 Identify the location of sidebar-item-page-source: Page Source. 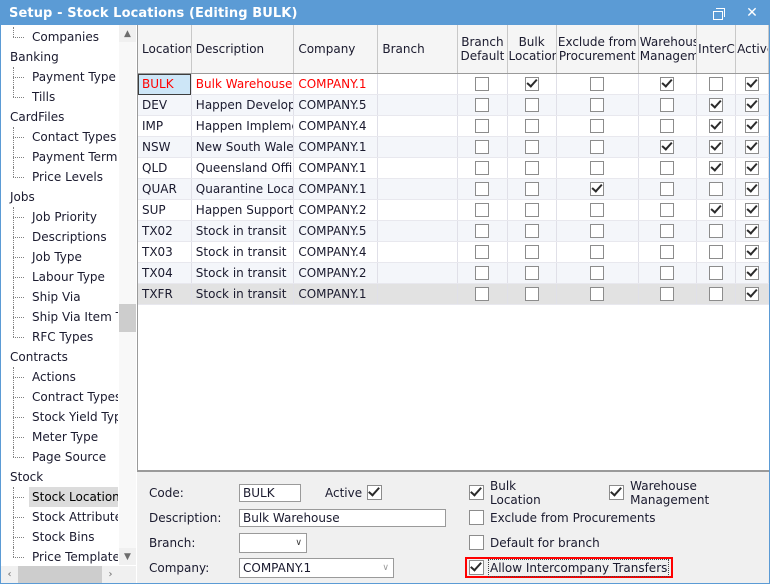
(59, 457).